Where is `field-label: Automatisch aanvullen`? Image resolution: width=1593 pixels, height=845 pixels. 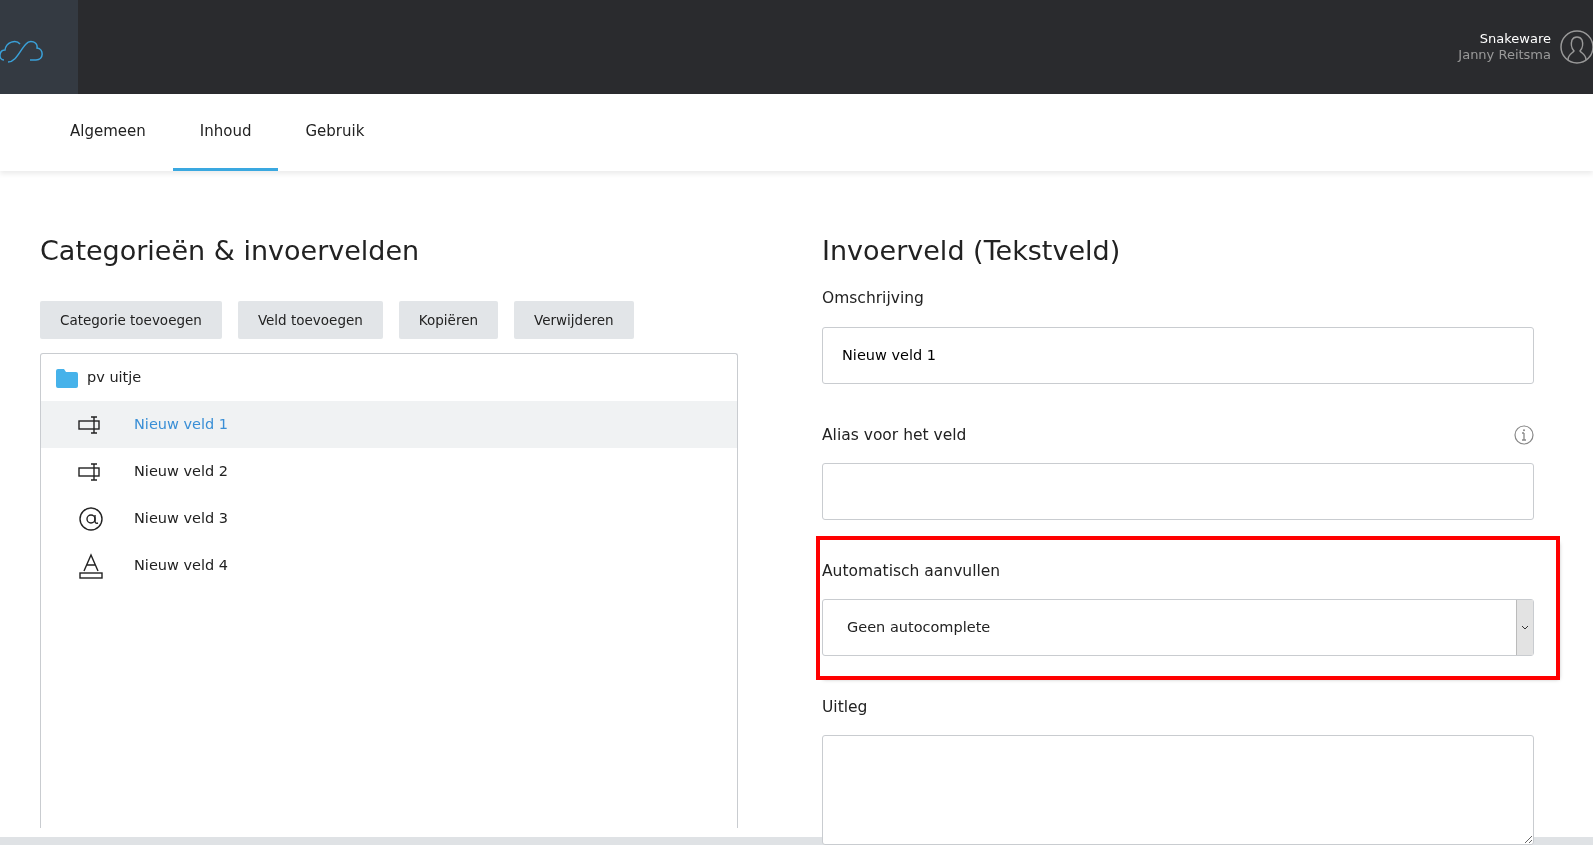
field-label: Automatisch aanvullen is located at coordinates (911, 571).